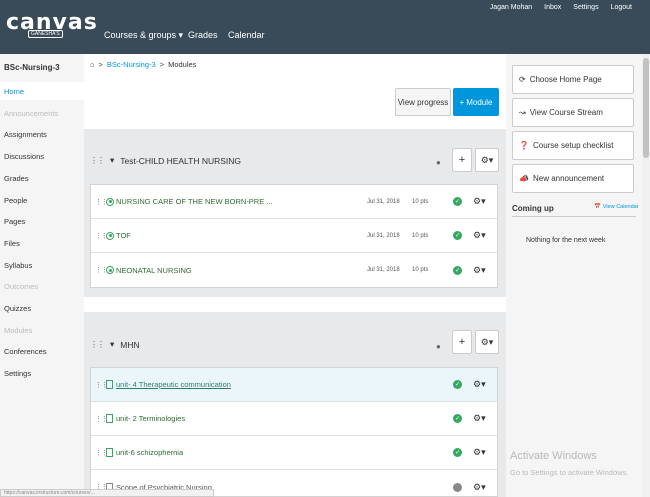 The width and height of the screenshot is (650, 497). What do you see at coordinates (14, 91) in the screenshot?
I see `nav-home: Home` at bounding box center [14, 91].